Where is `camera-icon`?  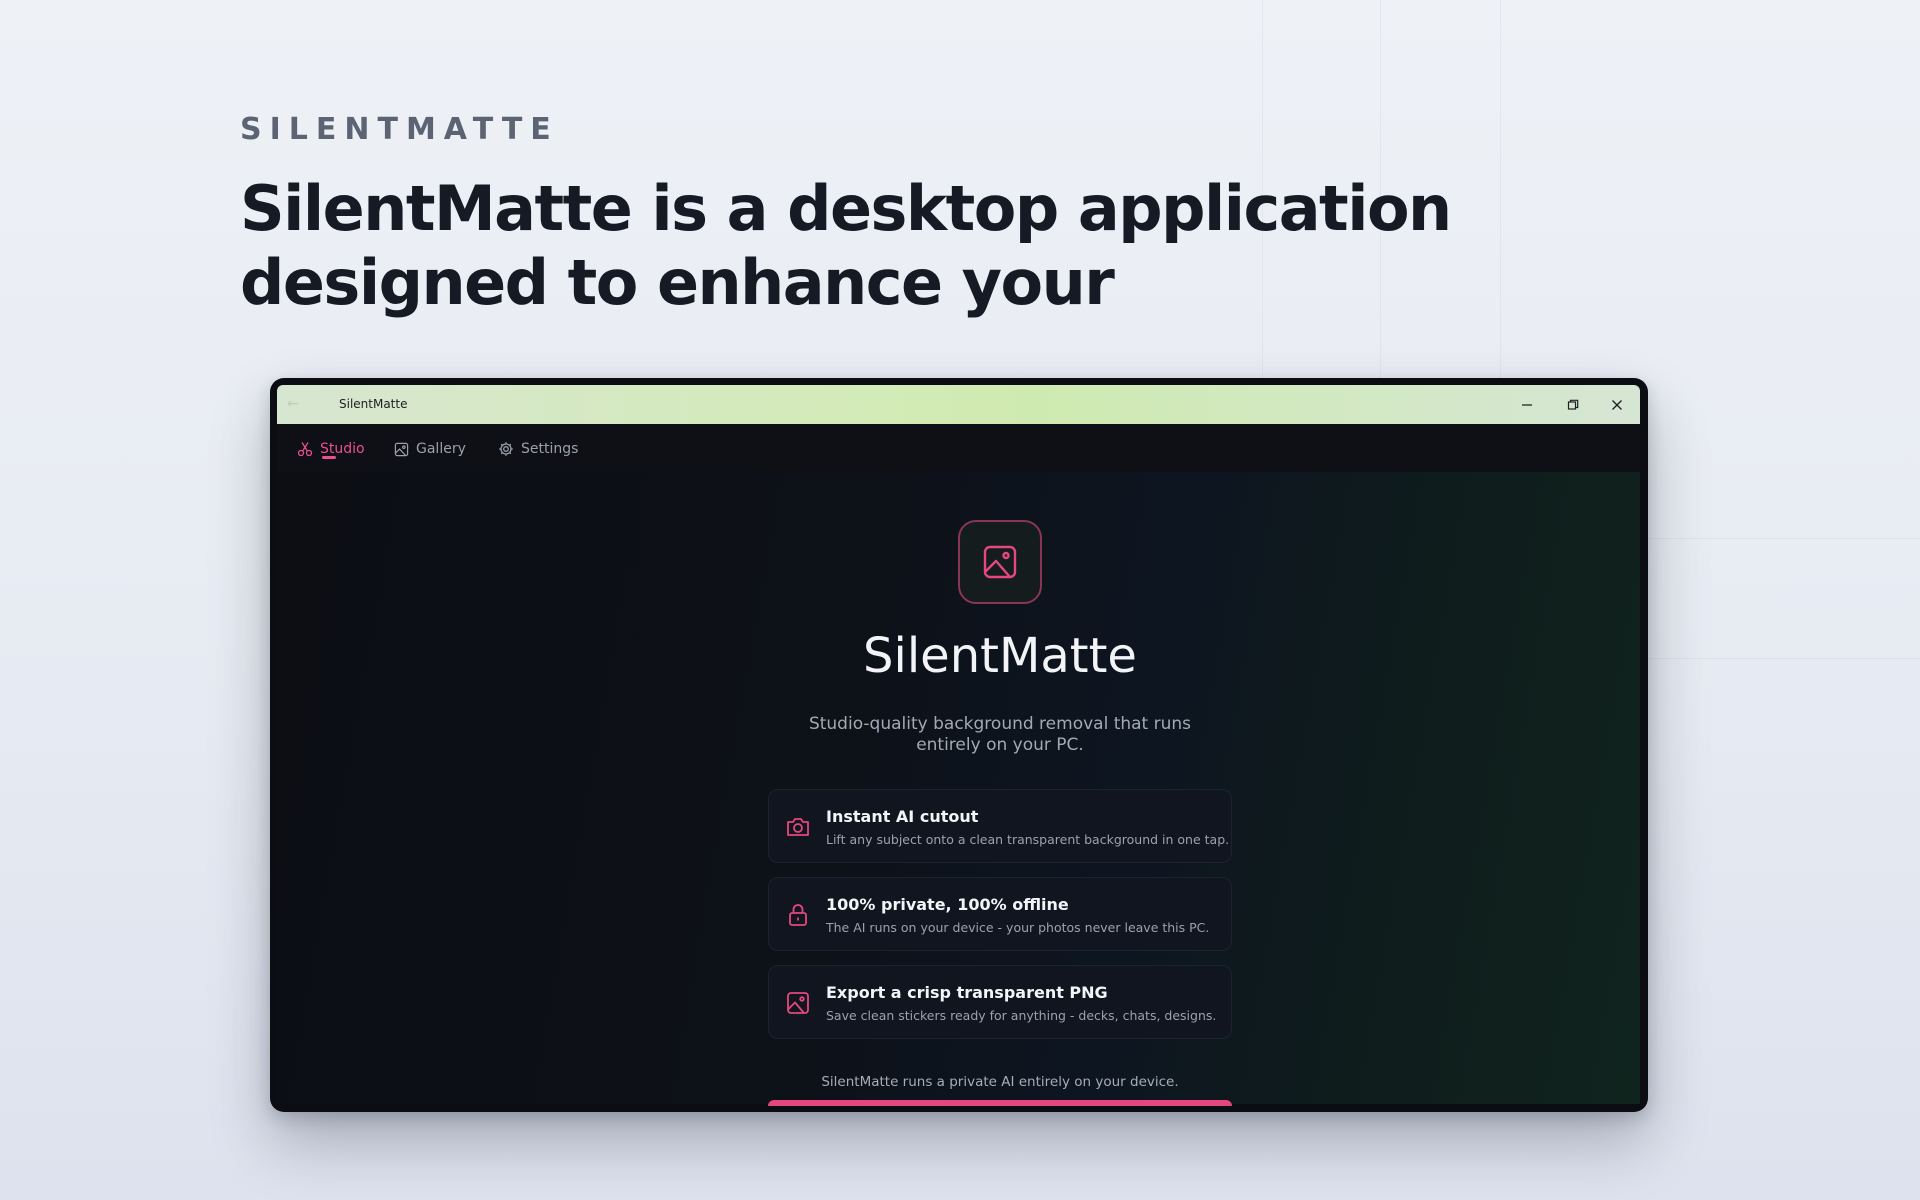 camera-icon is located at coordinates (798, 827).